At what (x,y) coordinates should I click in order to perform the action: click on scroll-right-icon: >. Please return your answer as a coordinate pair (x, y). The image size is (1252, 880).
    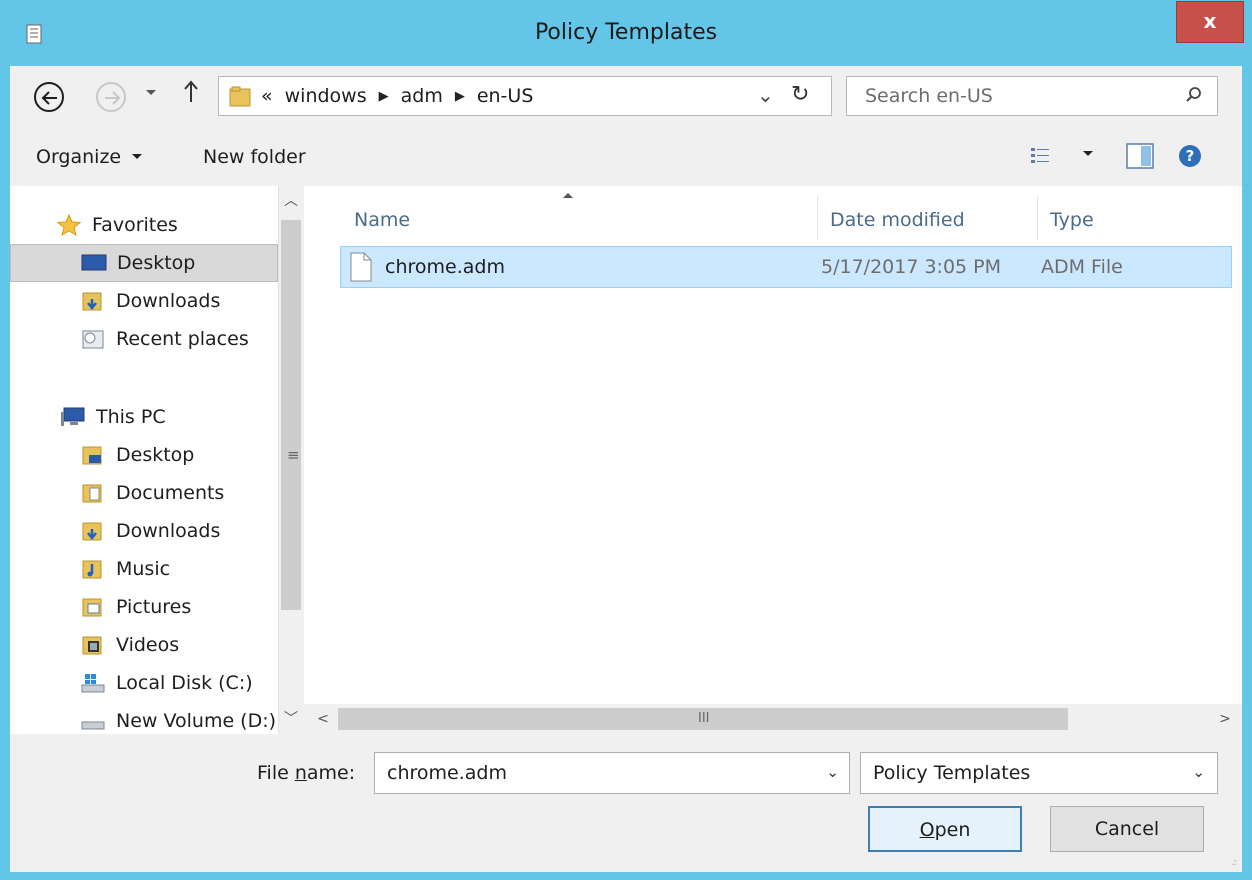
    Looking at the image, I should click on (1225, 719).